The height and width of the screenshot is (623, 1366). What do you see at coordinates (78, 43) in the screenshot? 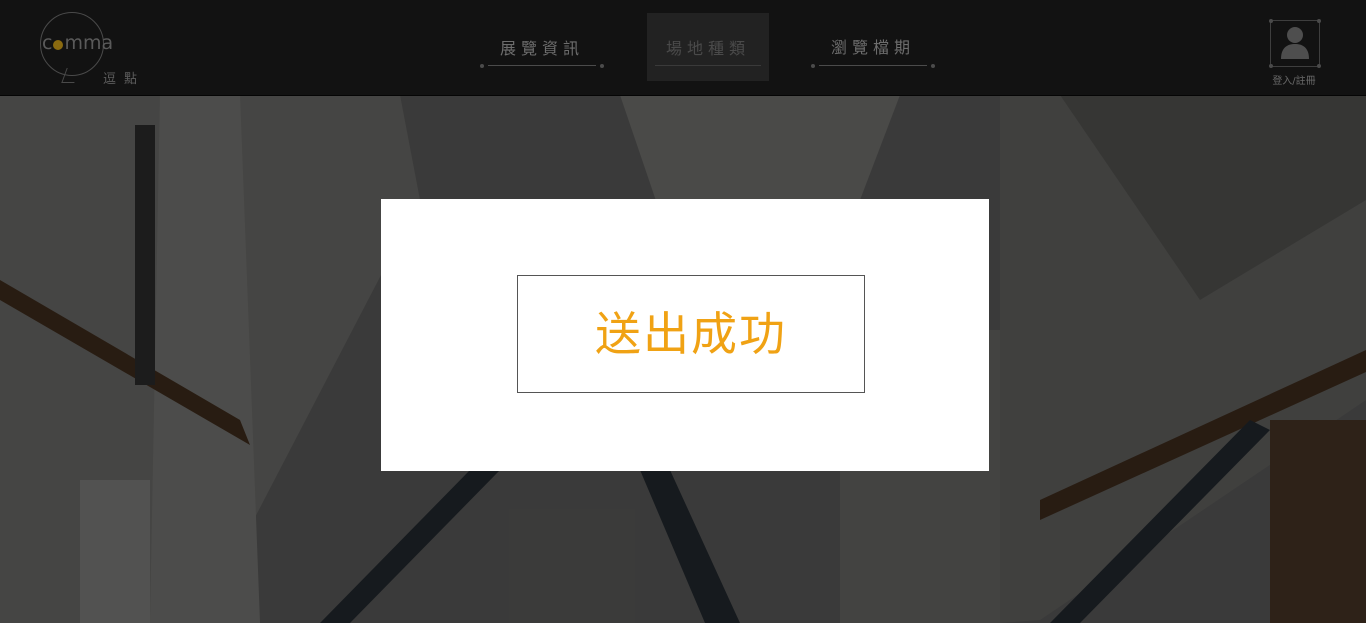
I see `logo-wordmark: c mma` at bounding box center [78, 43].